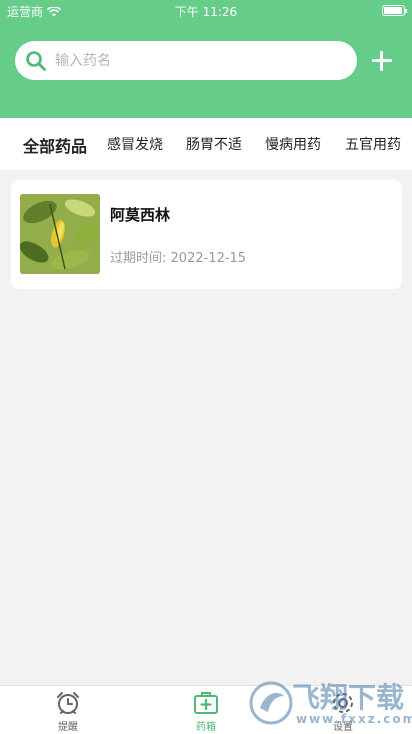 The width and height of the screenshot is (412, 734). I want to click on tabbar-item-settings: 设置, so click(343, 711).